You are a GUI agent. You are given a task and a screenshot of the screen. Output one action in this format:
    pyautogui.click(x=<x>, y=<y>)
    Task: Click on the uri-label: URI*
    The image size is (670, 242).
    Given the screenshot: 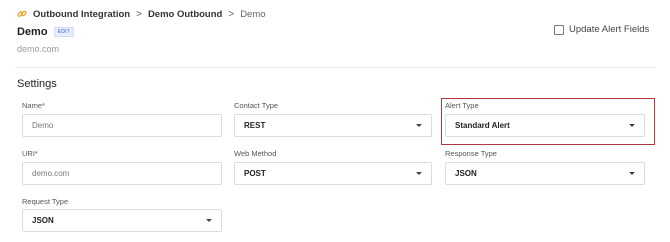 What is the action you would take?
    pyautogui.click(x=30, y=153)
    